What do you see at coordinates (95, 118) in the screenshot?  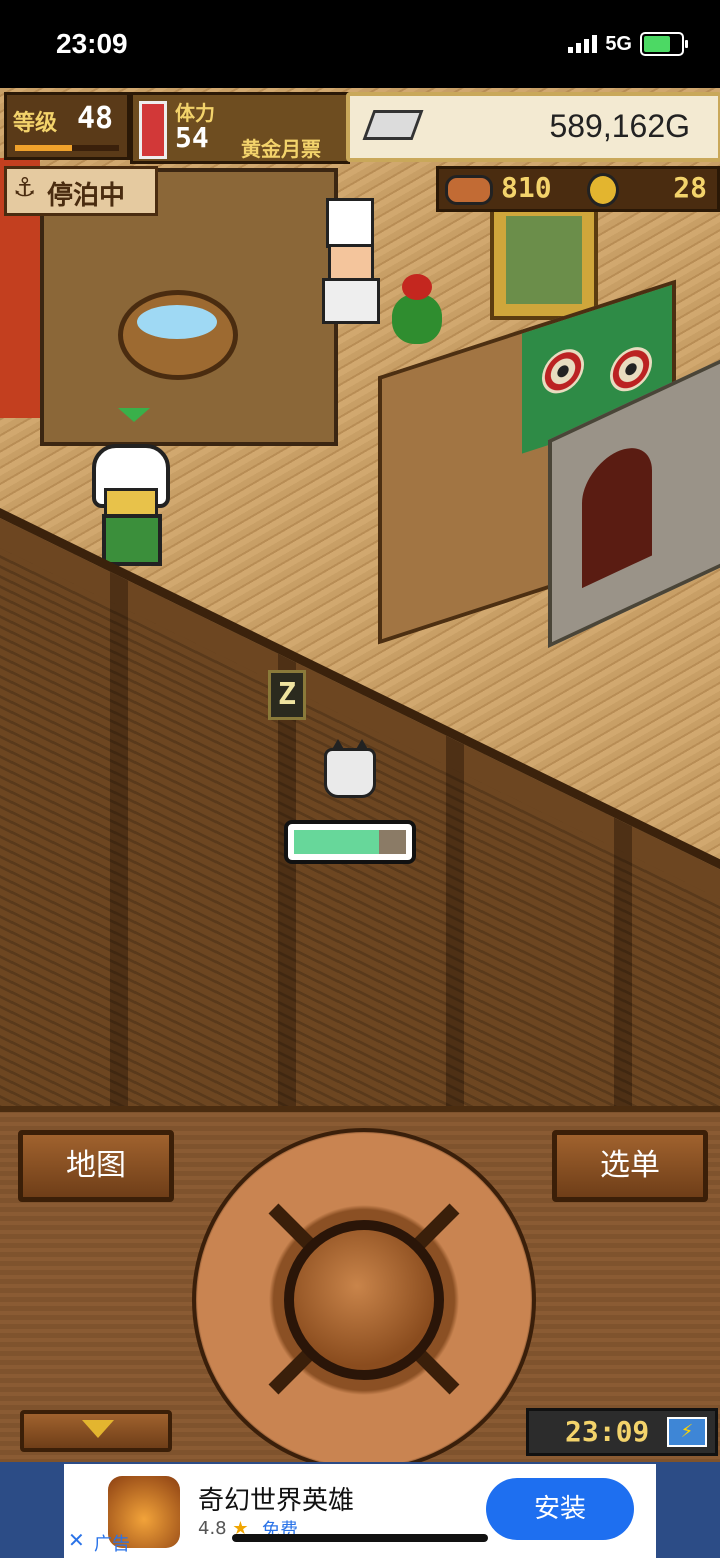 I see `level-value: 48` at bounding box center [95, 118].